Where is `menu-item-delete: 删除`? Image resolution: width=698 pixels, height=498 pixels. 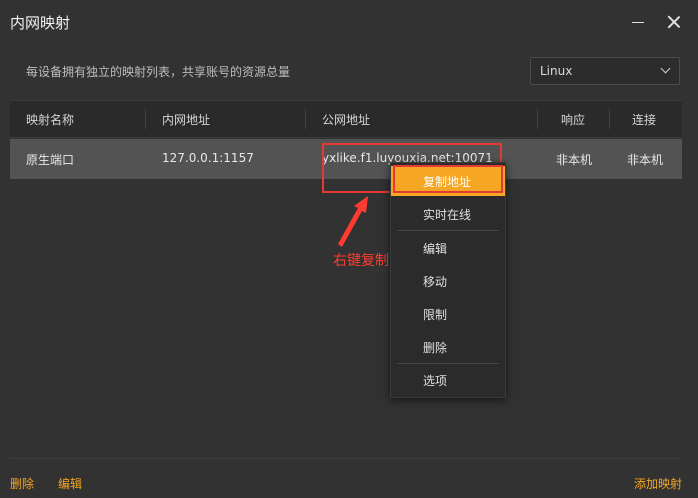
menu-item-delete: 删除 is located at coordinates (448, 347).